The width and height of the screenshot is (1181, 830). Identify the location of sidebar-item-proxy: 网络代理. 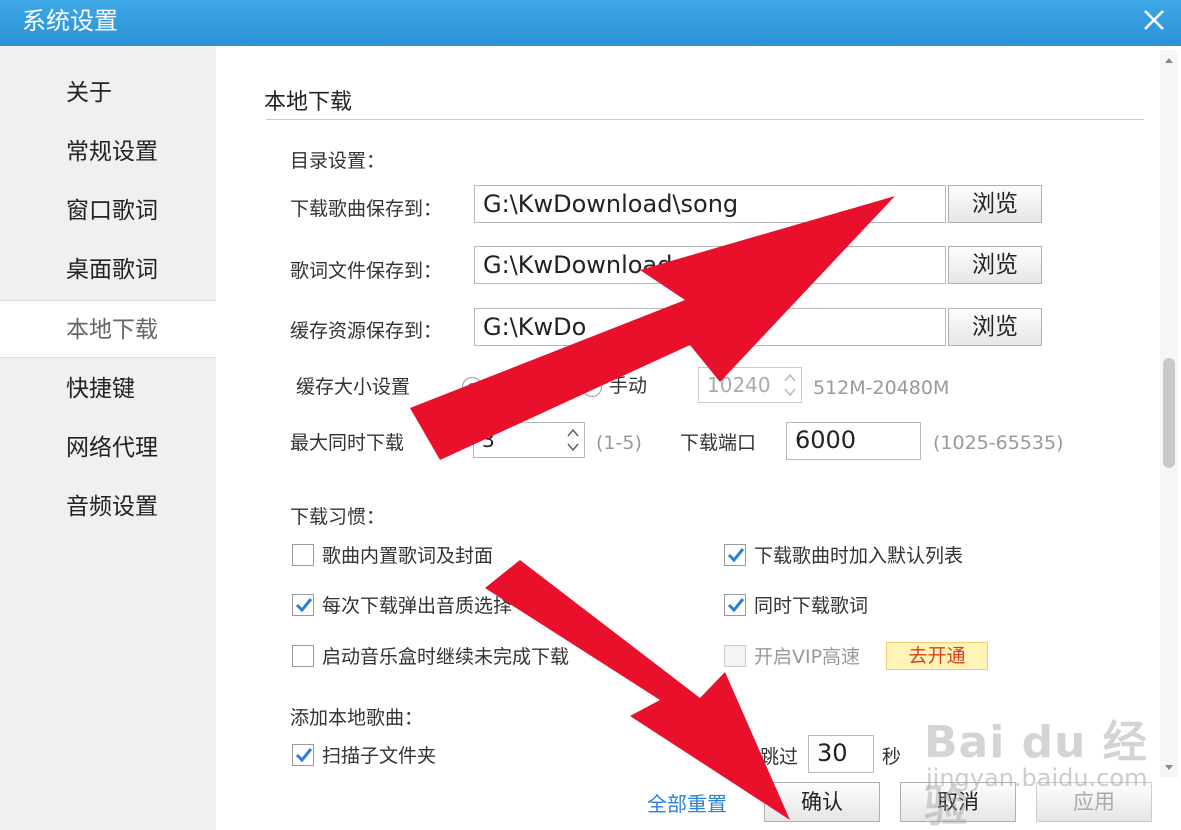
(108, 448).